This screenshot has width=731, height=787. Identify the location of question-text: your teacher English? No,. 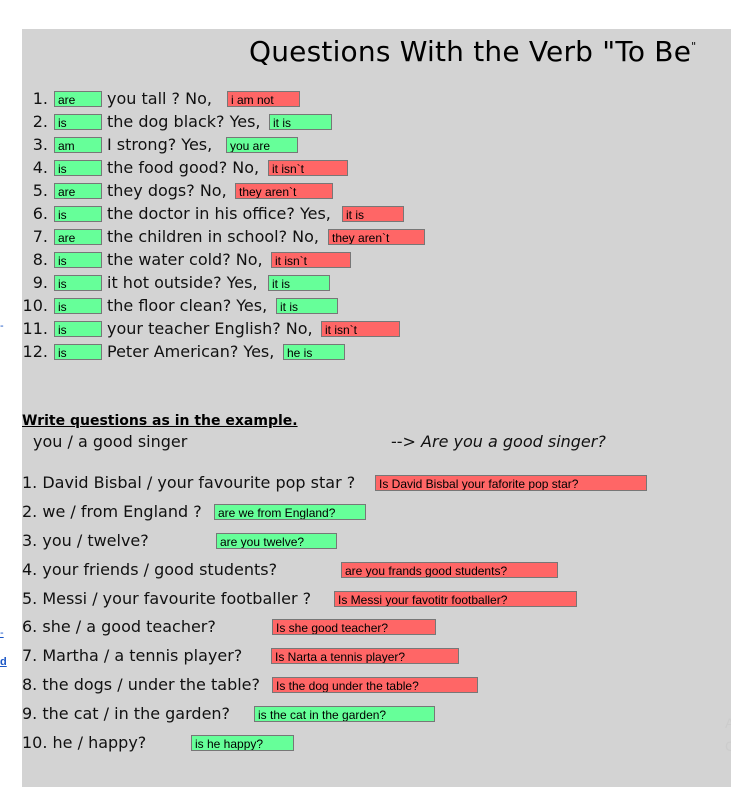
(210, 328).